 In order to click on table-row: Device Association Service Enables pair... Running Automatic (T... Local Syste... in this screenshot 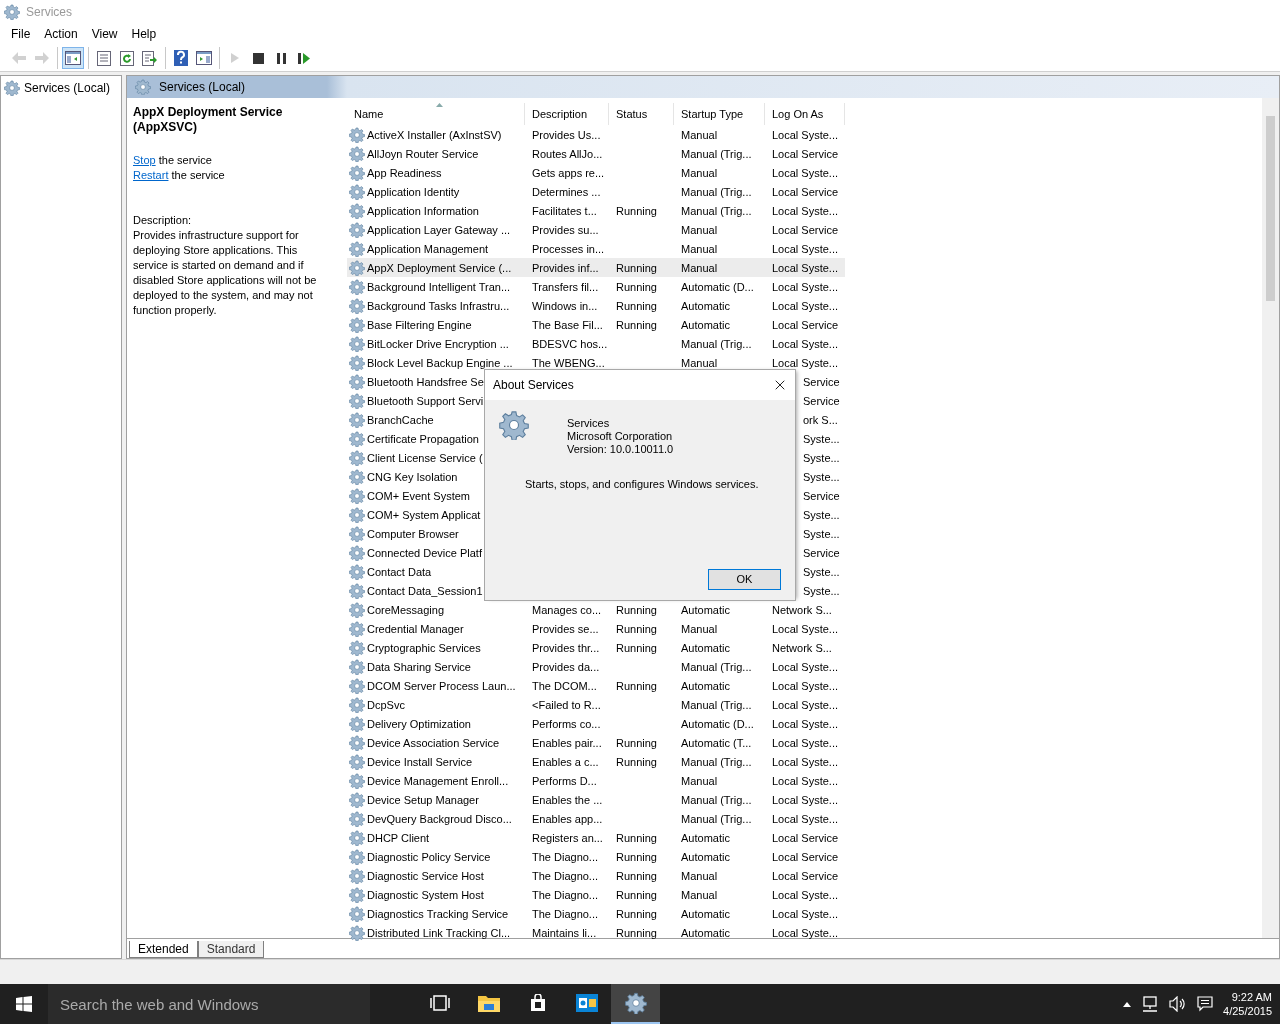, I will do `click(596, 742)`.